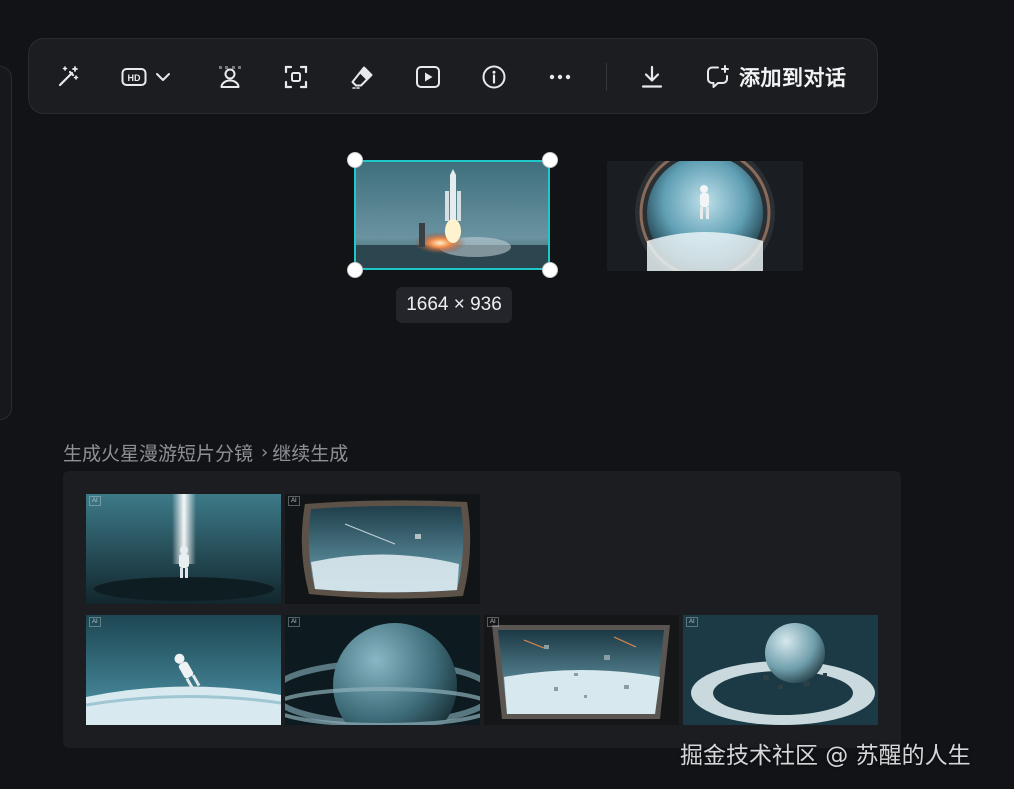  I want to click on selected-image-rocket, so click(452, 215).